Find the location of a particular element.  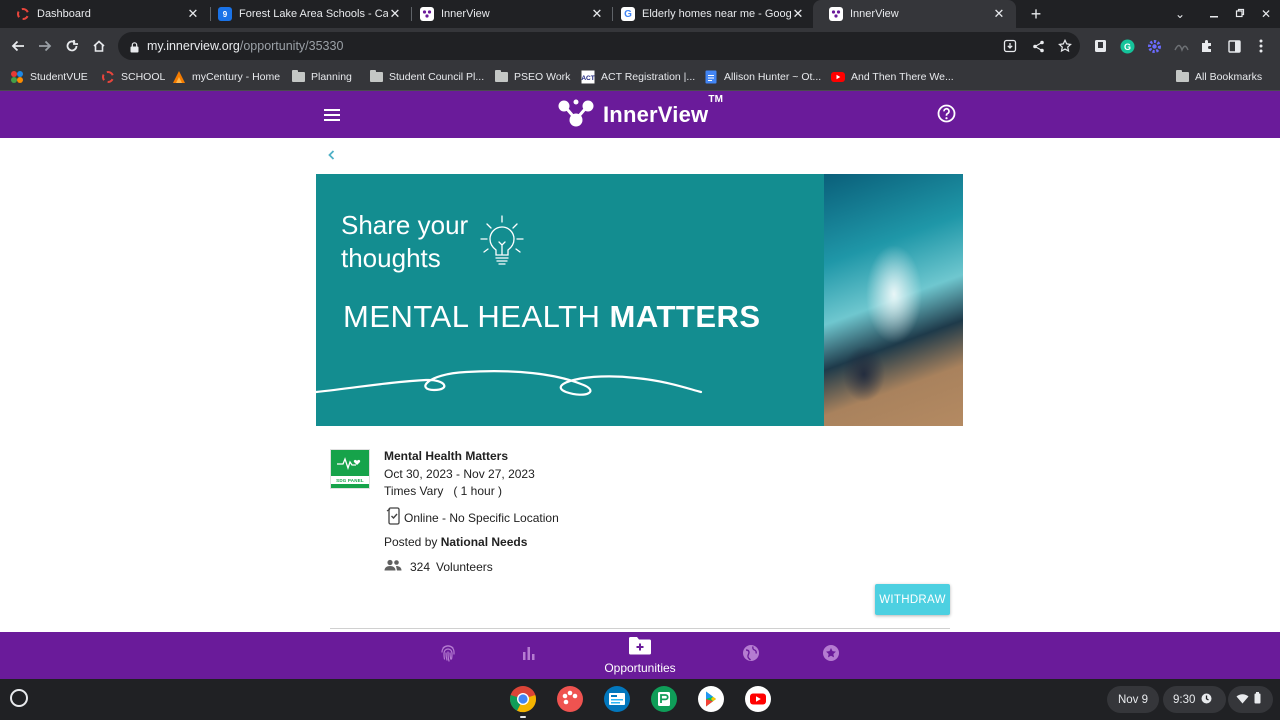

back-chevron-icon is located at coordinates (333, 156).